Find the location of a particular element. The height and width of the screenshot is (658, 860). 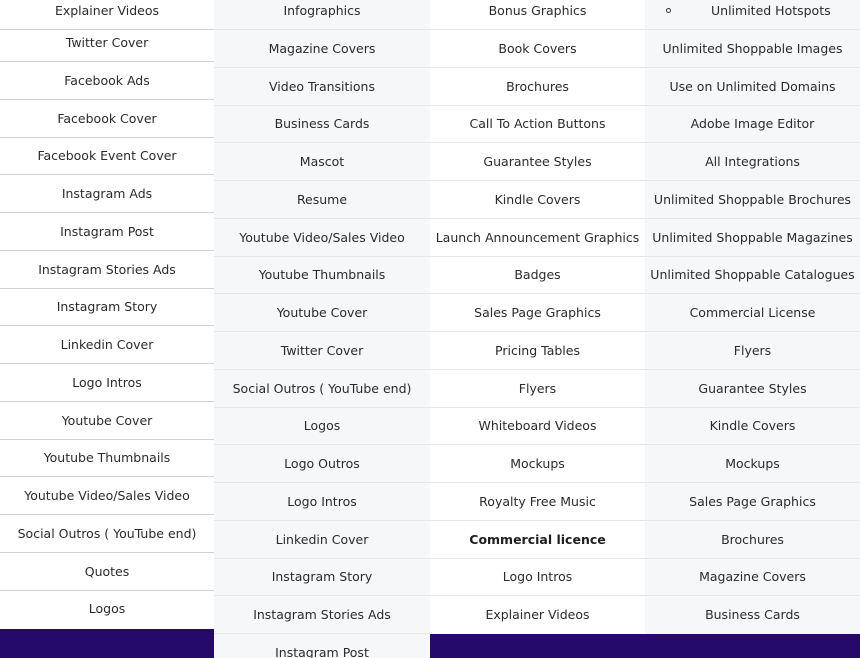

feature-item: Adobe Image Editor is located at coordinates (752, 124).